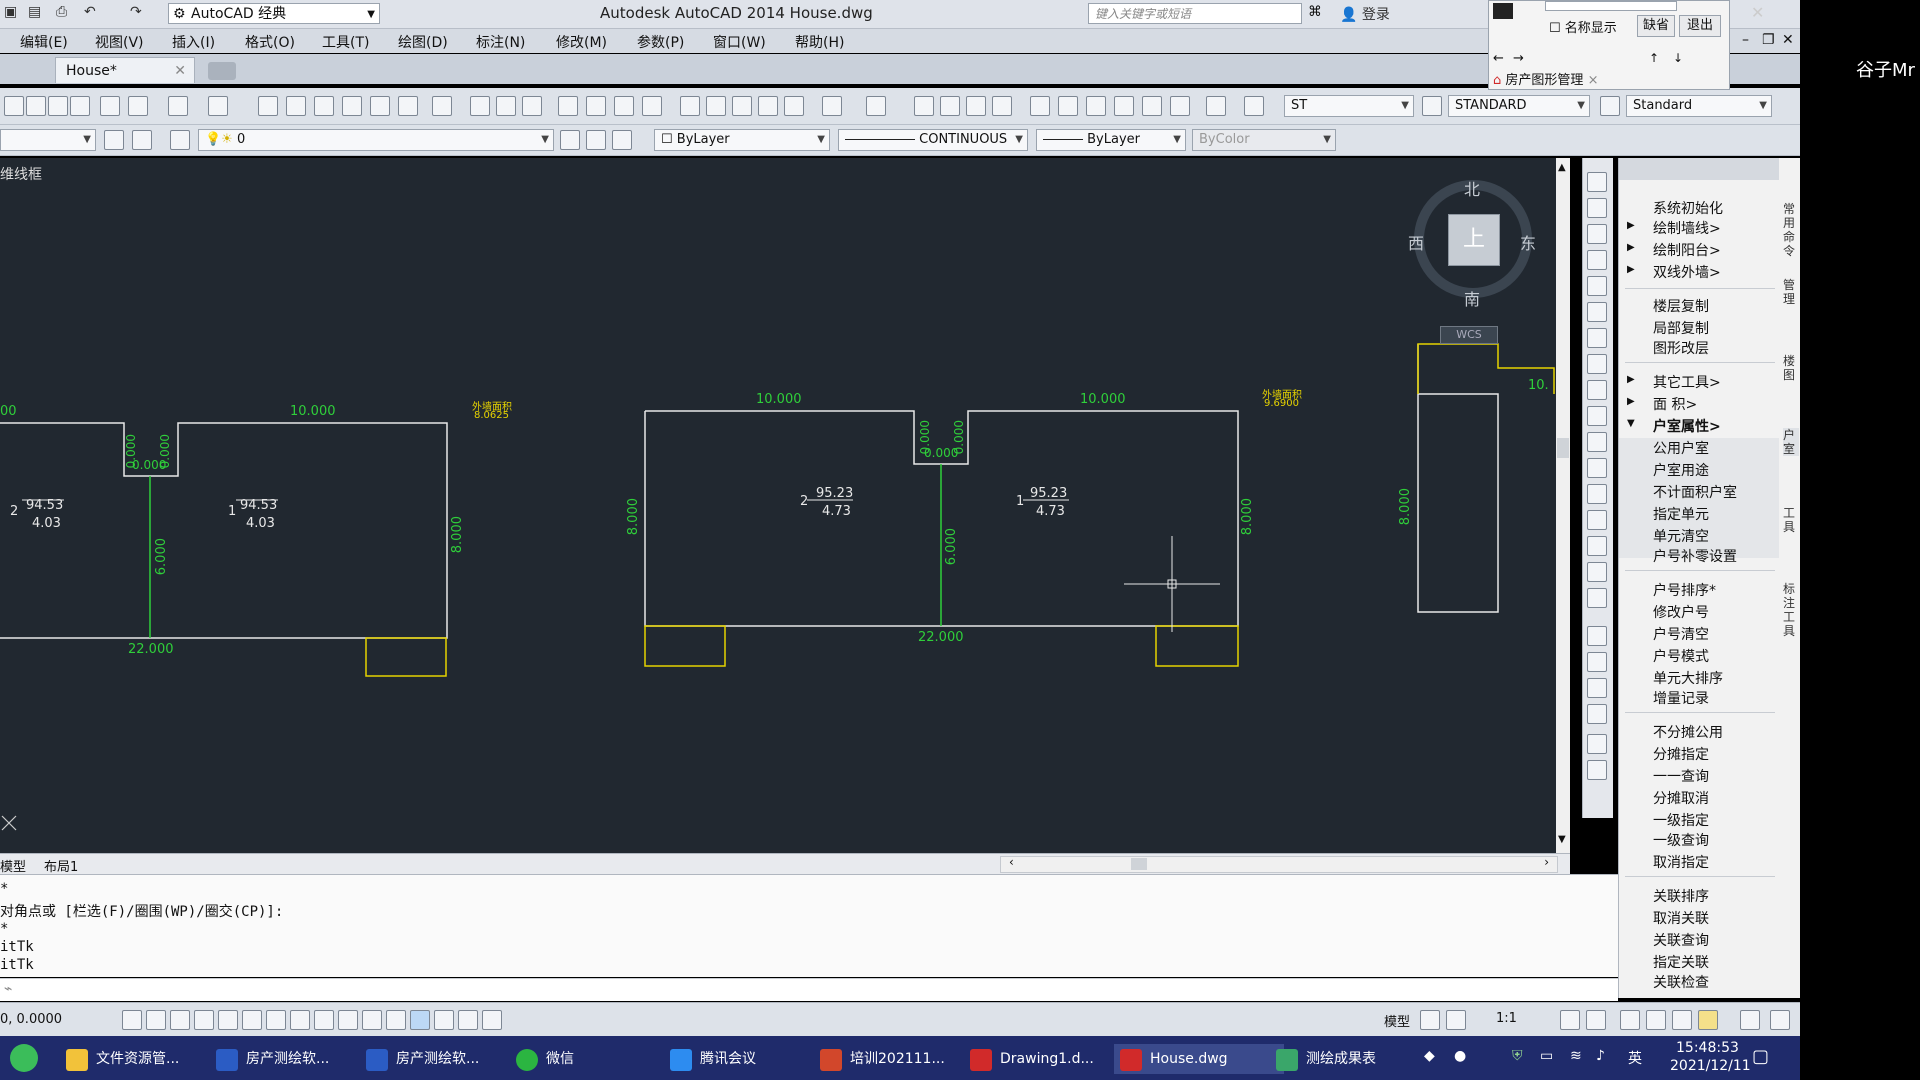 This screenshot has height=1080, width=1920. What do you see at coordinates (1432, 106) in the screenshot?
I see `dim-style-icon` at bounding box center [1432, 106].